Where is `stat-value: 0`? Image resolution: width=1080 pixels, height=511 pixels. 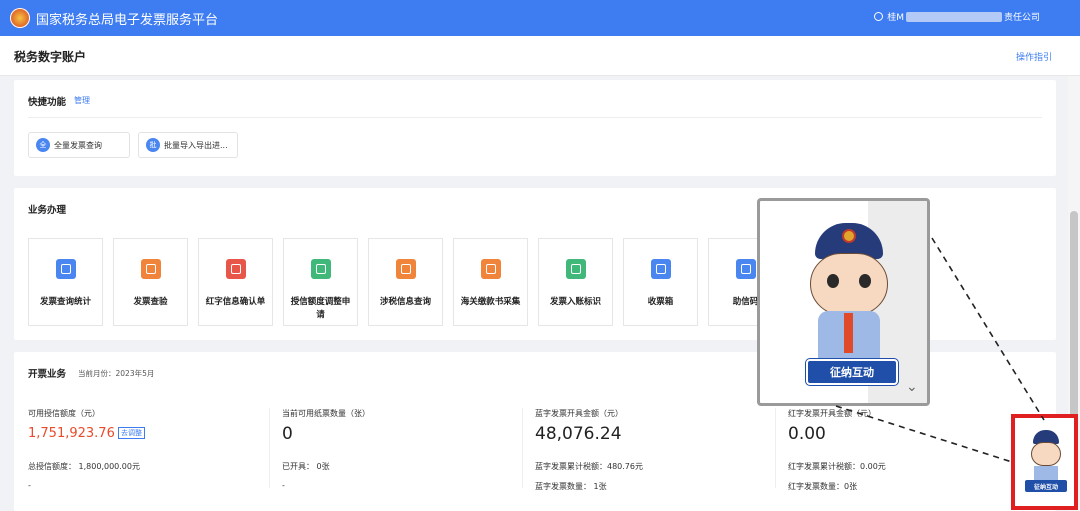
stat-value: 0 is located at coordinates (287, 434).